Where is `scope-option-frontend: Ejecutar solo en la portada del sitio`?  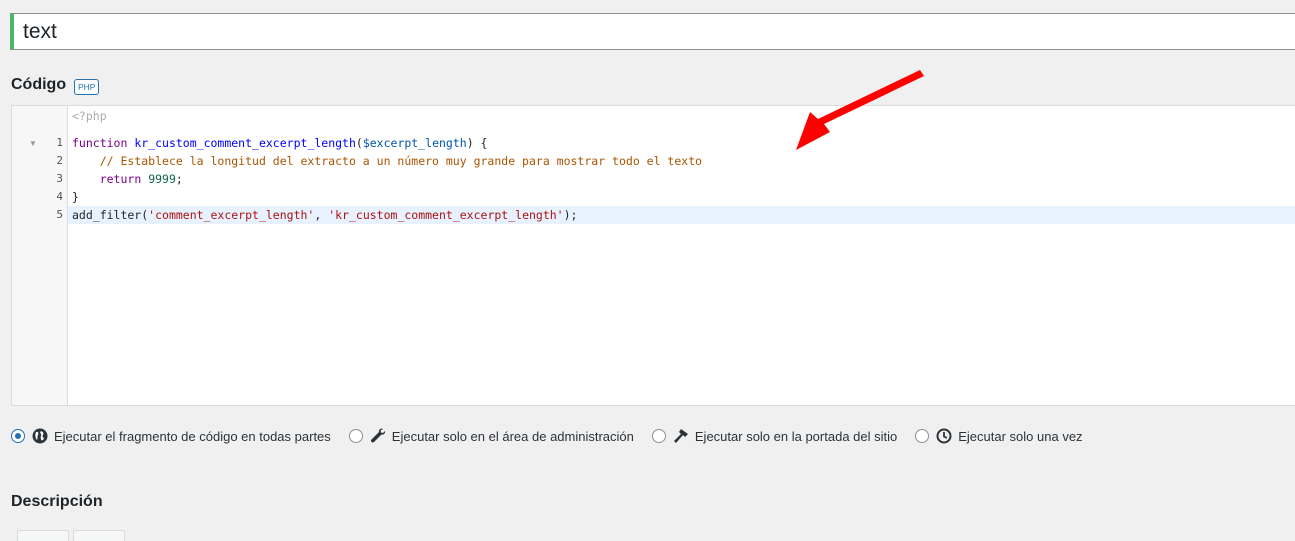
scope-option-frontend: Ejecutar solo en la portada del sitio is located at coordinates (774, 436).